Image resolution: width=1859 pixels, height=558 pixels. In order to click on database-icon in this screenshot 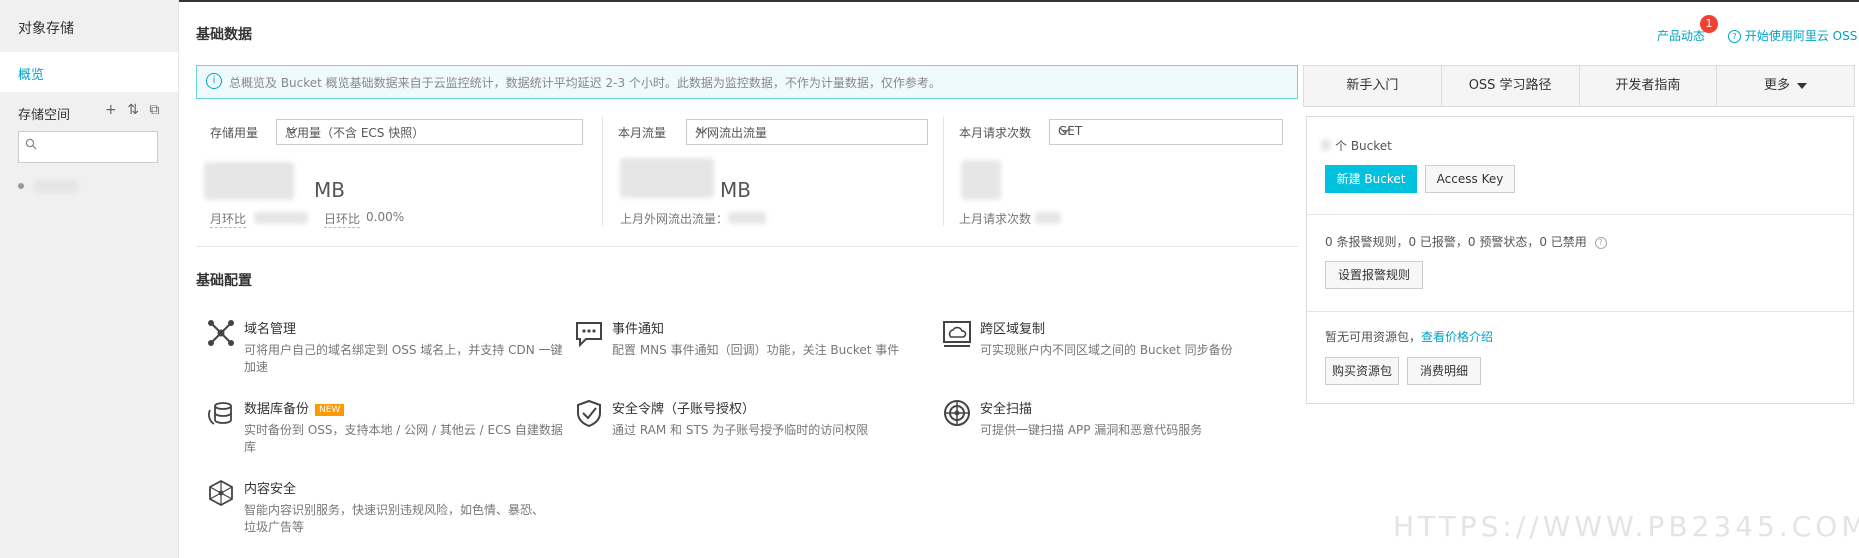, I will do `click(222, 414)`.